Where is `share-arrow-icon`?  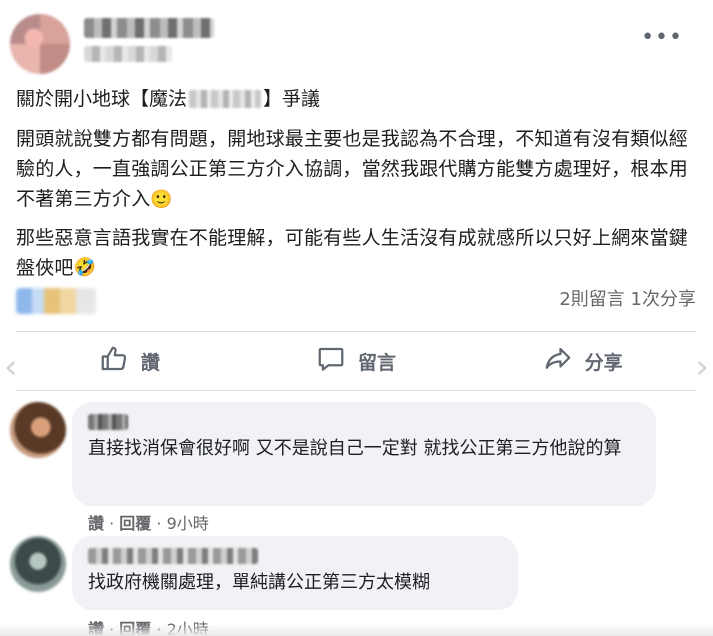
share-arrow-icon is located at coordinates (558, 361).